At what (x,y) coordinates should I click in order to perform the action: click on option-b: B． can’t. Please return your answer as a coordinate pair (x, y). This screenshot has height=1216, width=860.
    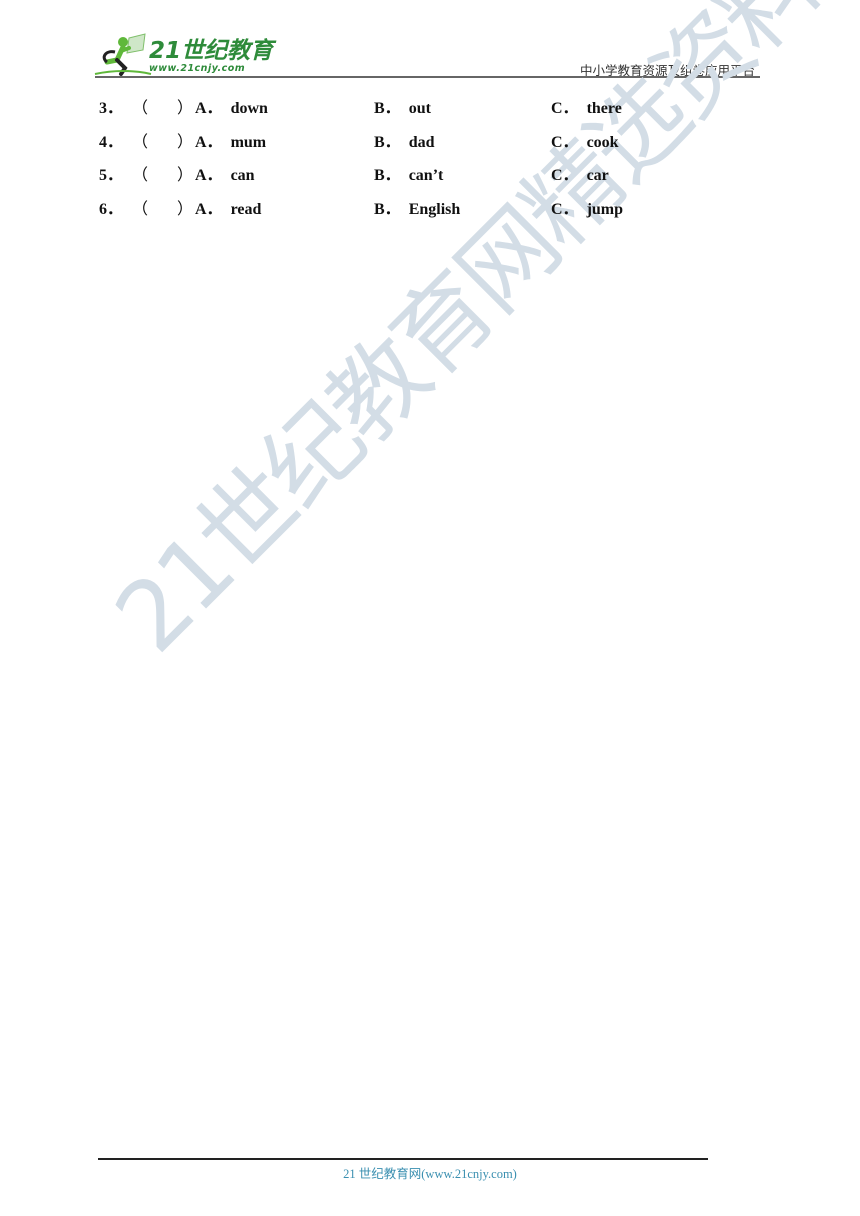
    Looking at the image, I should click on (408, 176).